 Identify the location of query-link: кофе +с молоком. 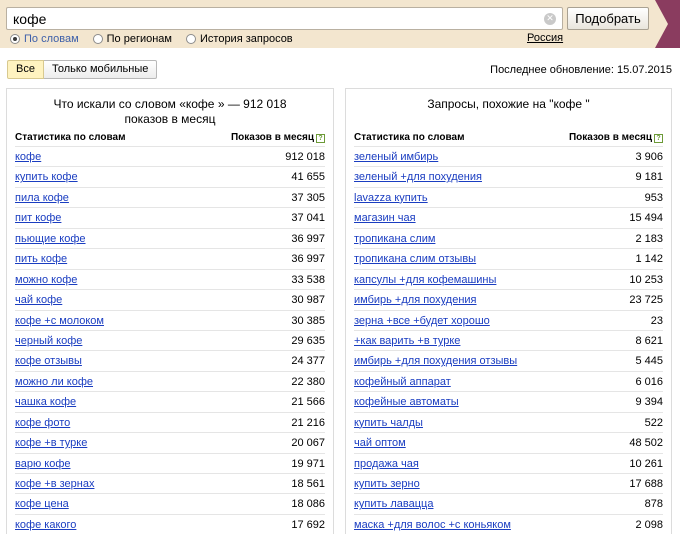
(59, 321).